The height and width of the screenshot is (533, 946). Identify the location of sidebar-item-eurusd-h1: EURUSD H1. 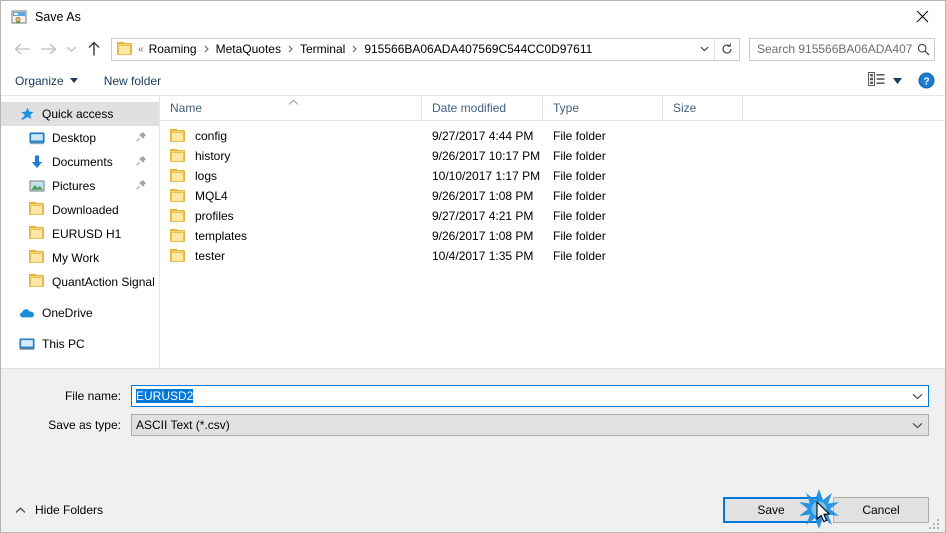
(80, 234).